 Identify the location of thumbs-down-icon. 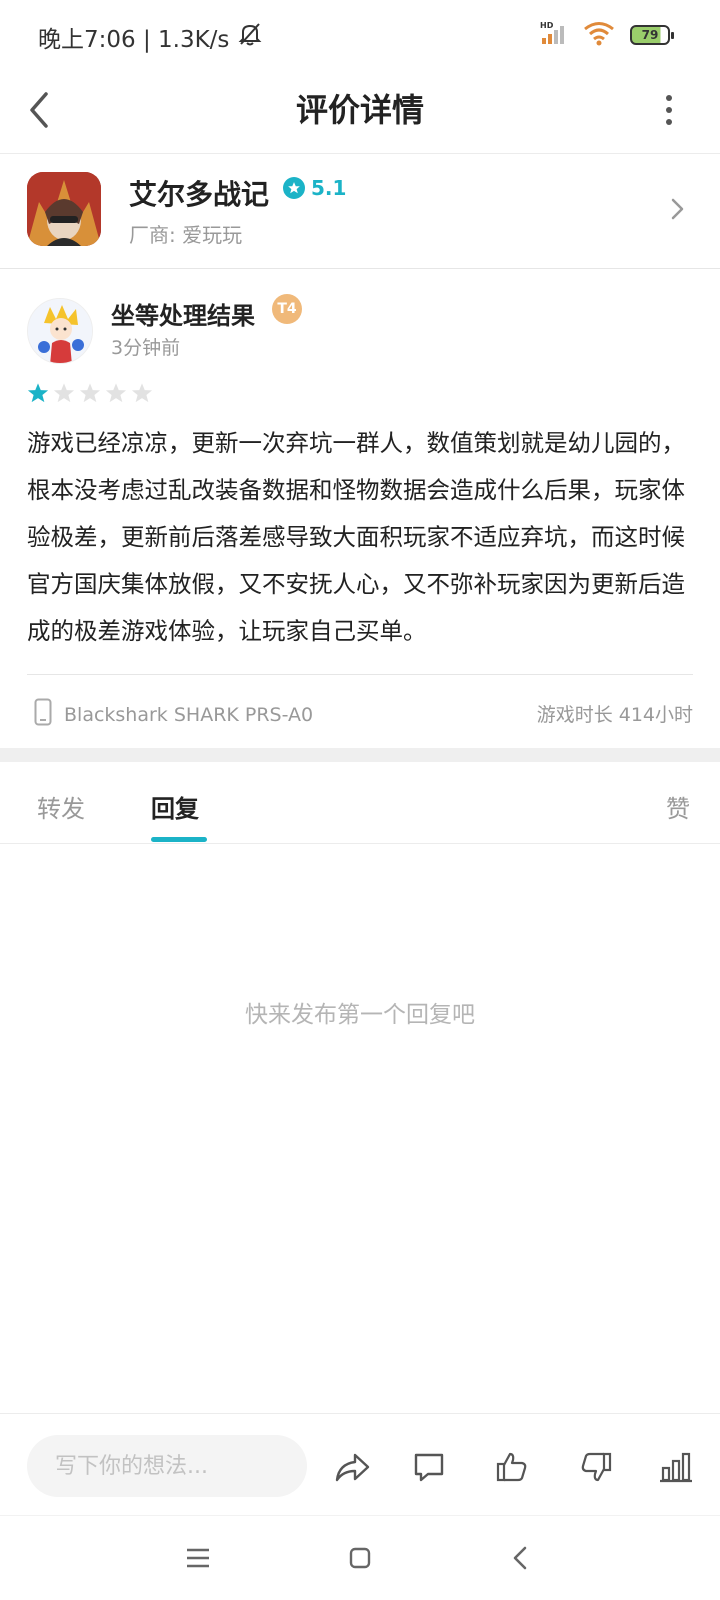
(596, 1467).